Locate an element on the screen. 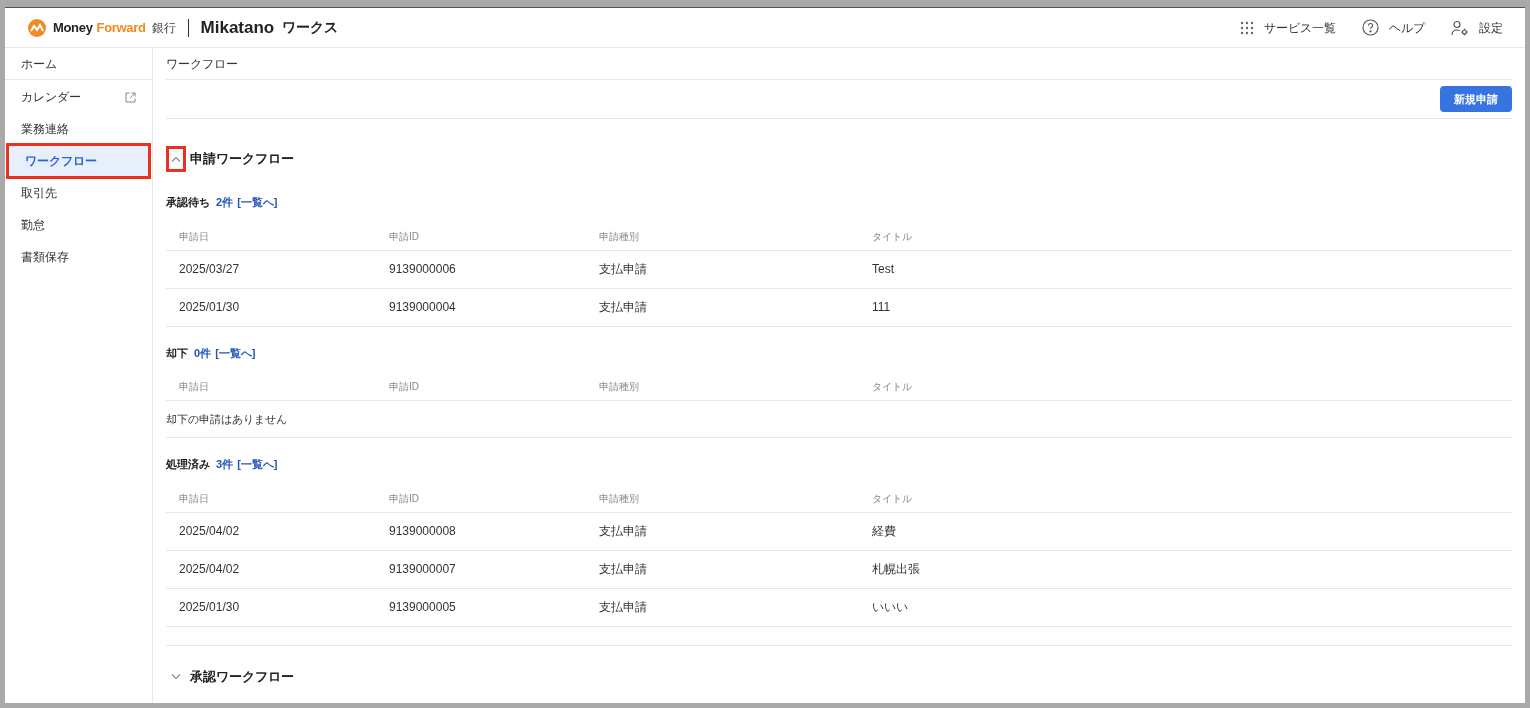 This screenshot has width=1530, height=708. product-suffix: ワークス is located at coordinates (310, 27).